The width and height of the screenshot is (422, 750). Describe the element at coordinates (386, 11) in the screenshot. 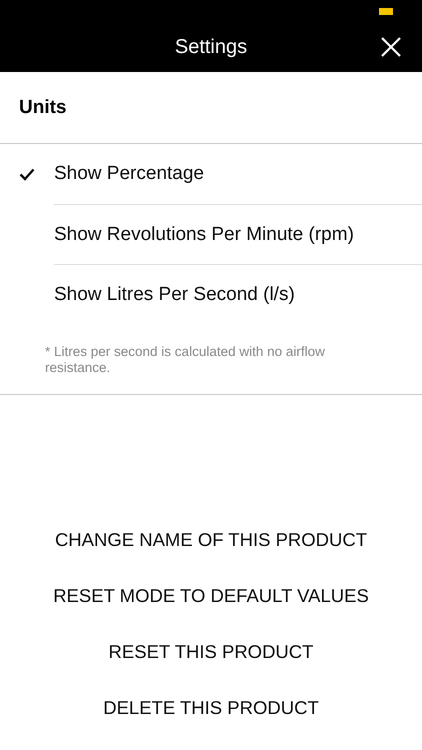

I see `battery-icon` at that location.